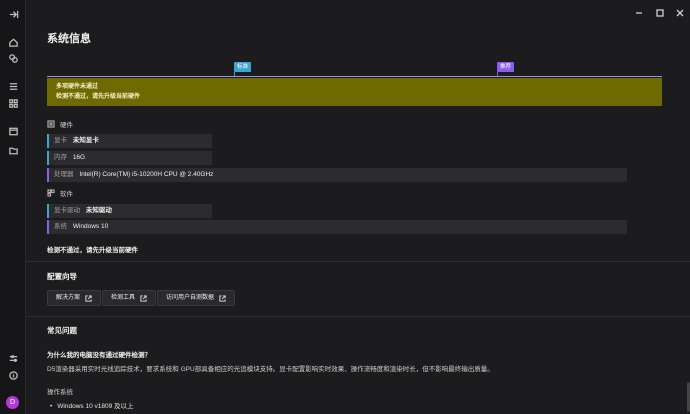  What do you see at coordinates (13, 42) in the screenshot?
I see `home-icon` at bounding box center [13, 42].